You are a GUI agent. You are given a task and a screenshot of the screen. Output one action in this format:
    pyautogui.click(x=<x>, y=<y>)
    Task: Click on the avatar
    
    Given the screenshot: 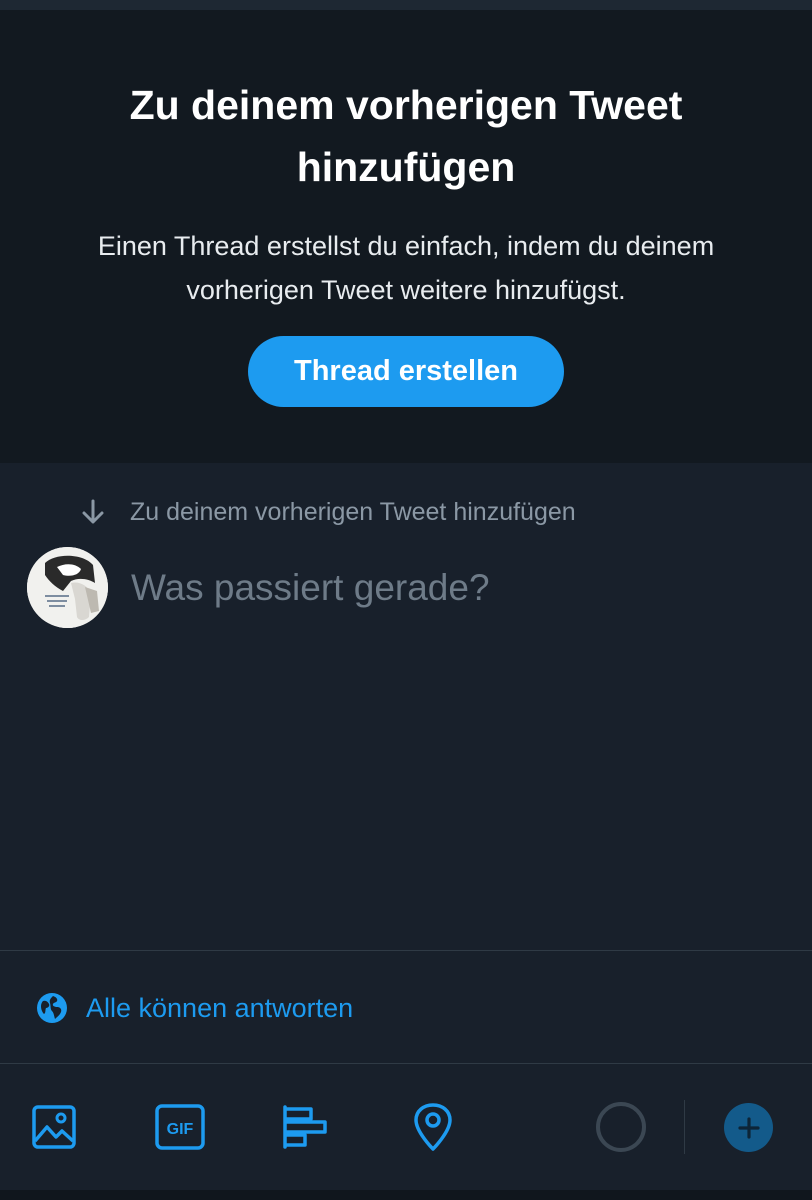 What is the action you would take?
    pyautogui.click(x=67, y=587)
    